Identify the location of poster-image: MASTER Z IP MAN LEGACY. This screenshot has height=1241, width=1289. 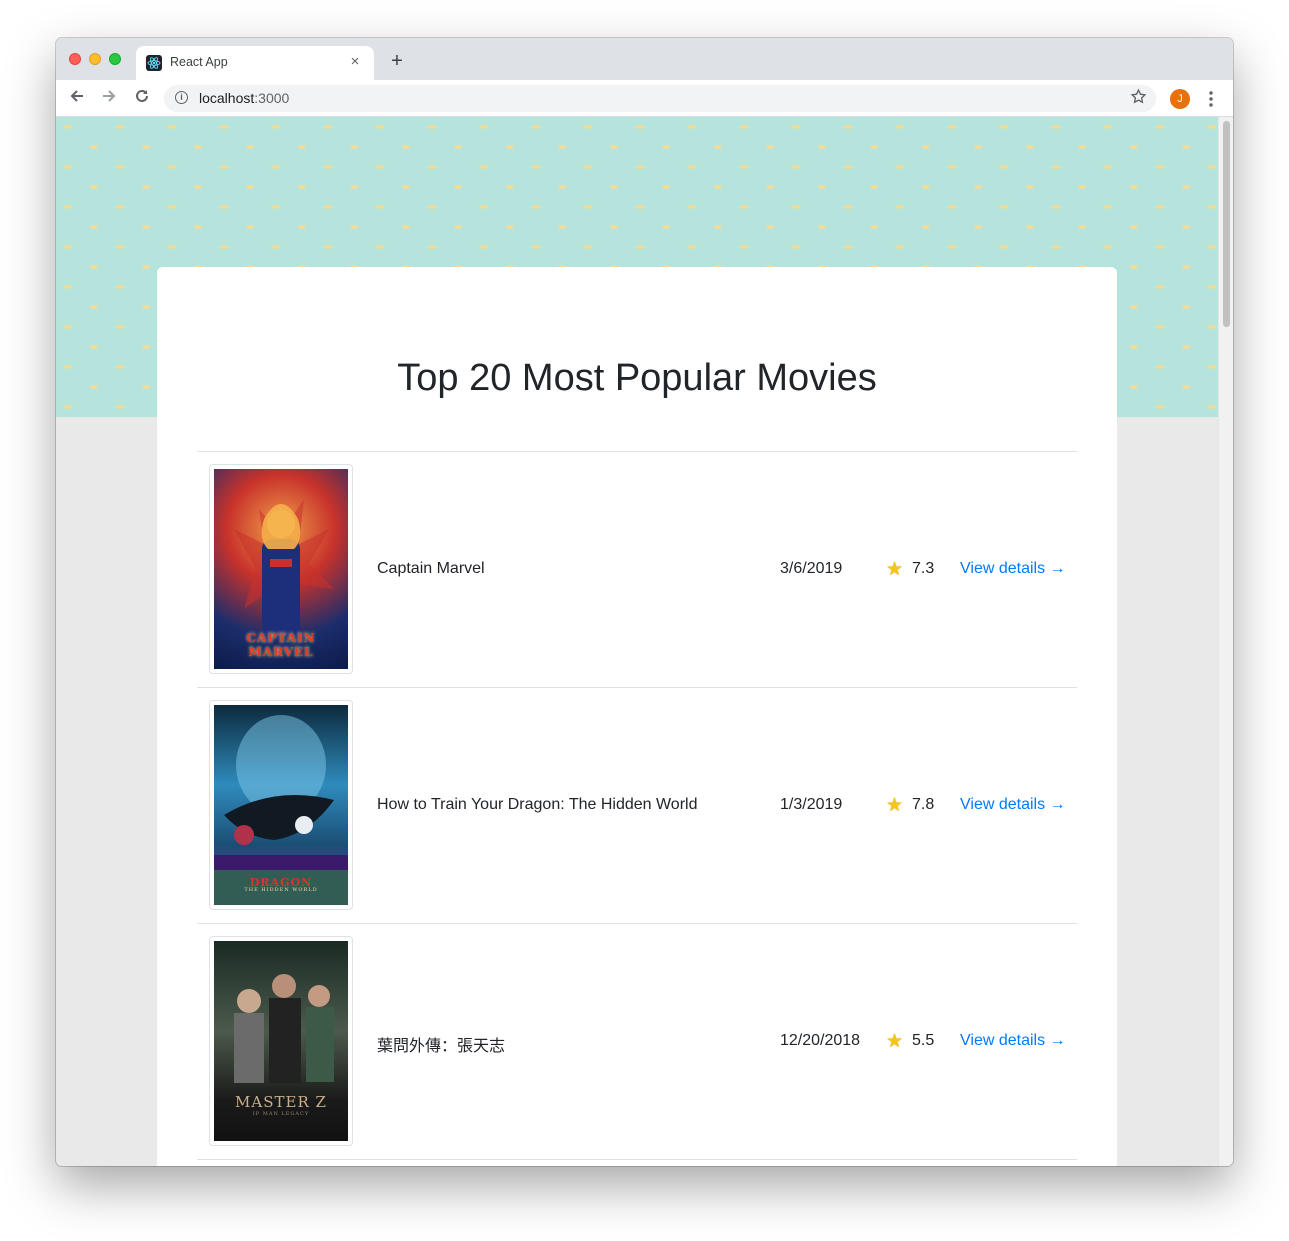
(281, 1041).